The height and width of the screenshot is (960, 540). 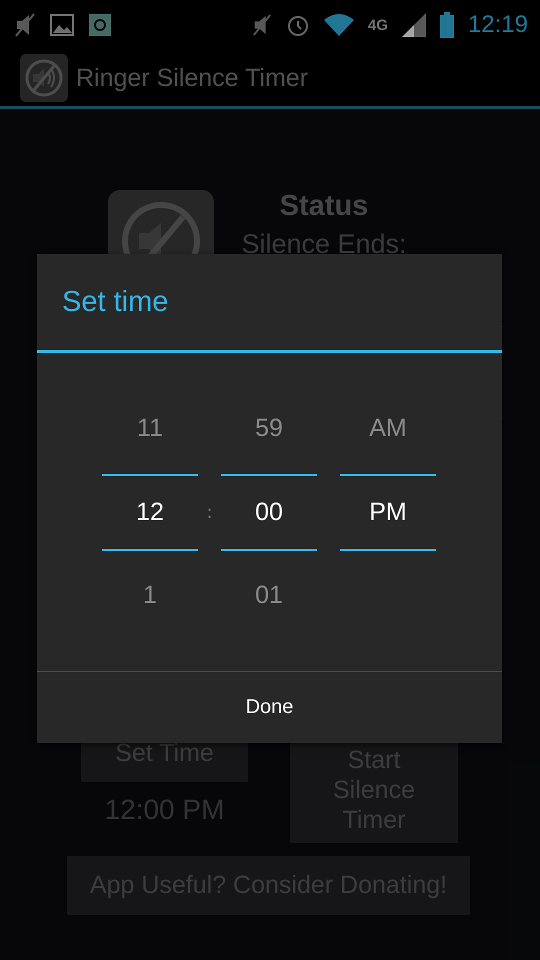 I want to click on done-button: Done, so click(x=269, y=707).